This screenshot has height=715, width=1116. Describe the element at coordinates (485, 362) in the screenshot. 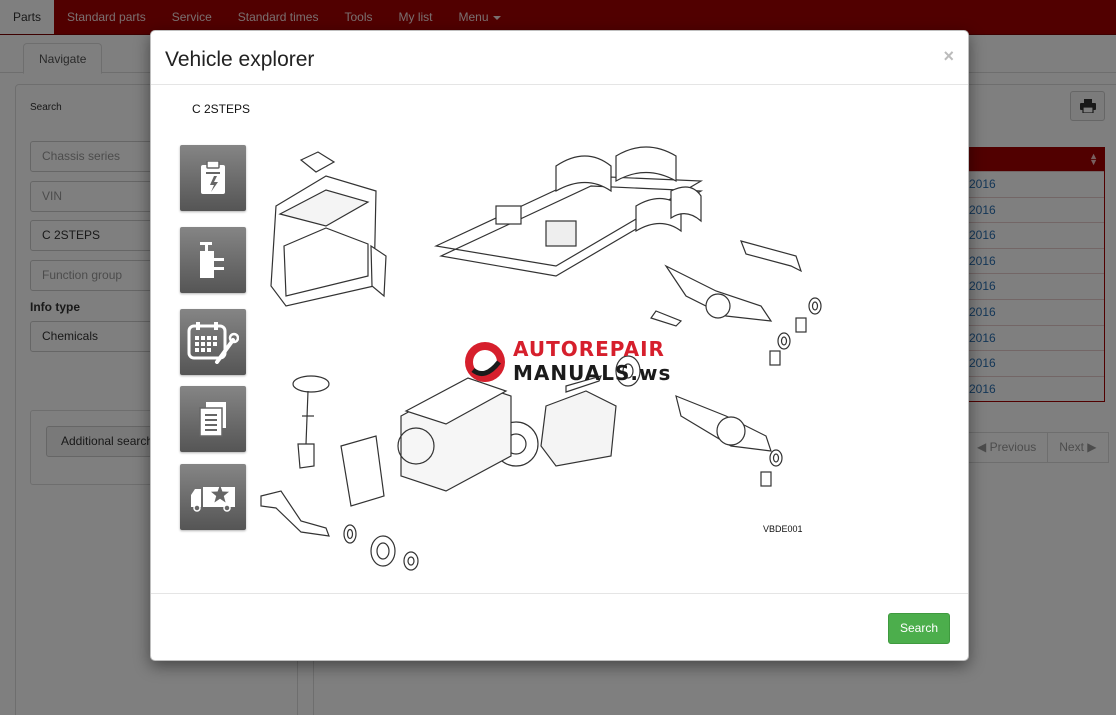

I see `watermark-logo-icon` at that location.